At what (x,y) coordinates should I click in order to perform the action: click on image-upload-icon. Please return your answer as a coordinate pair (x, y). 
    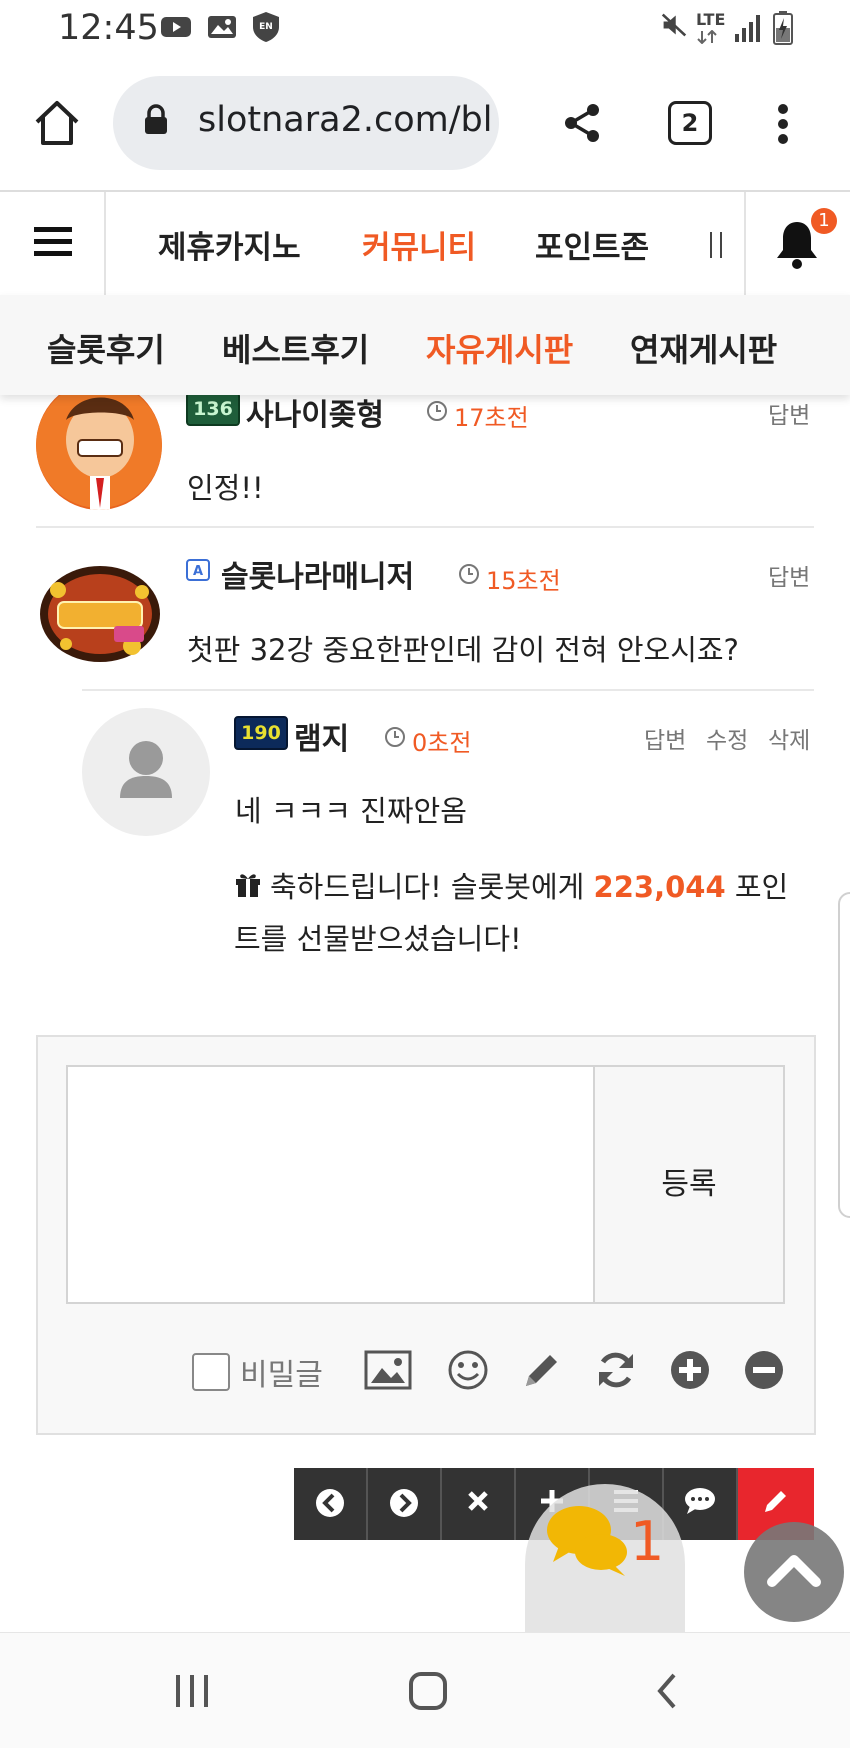
    Looking at the image, I should click on (388, 1370).